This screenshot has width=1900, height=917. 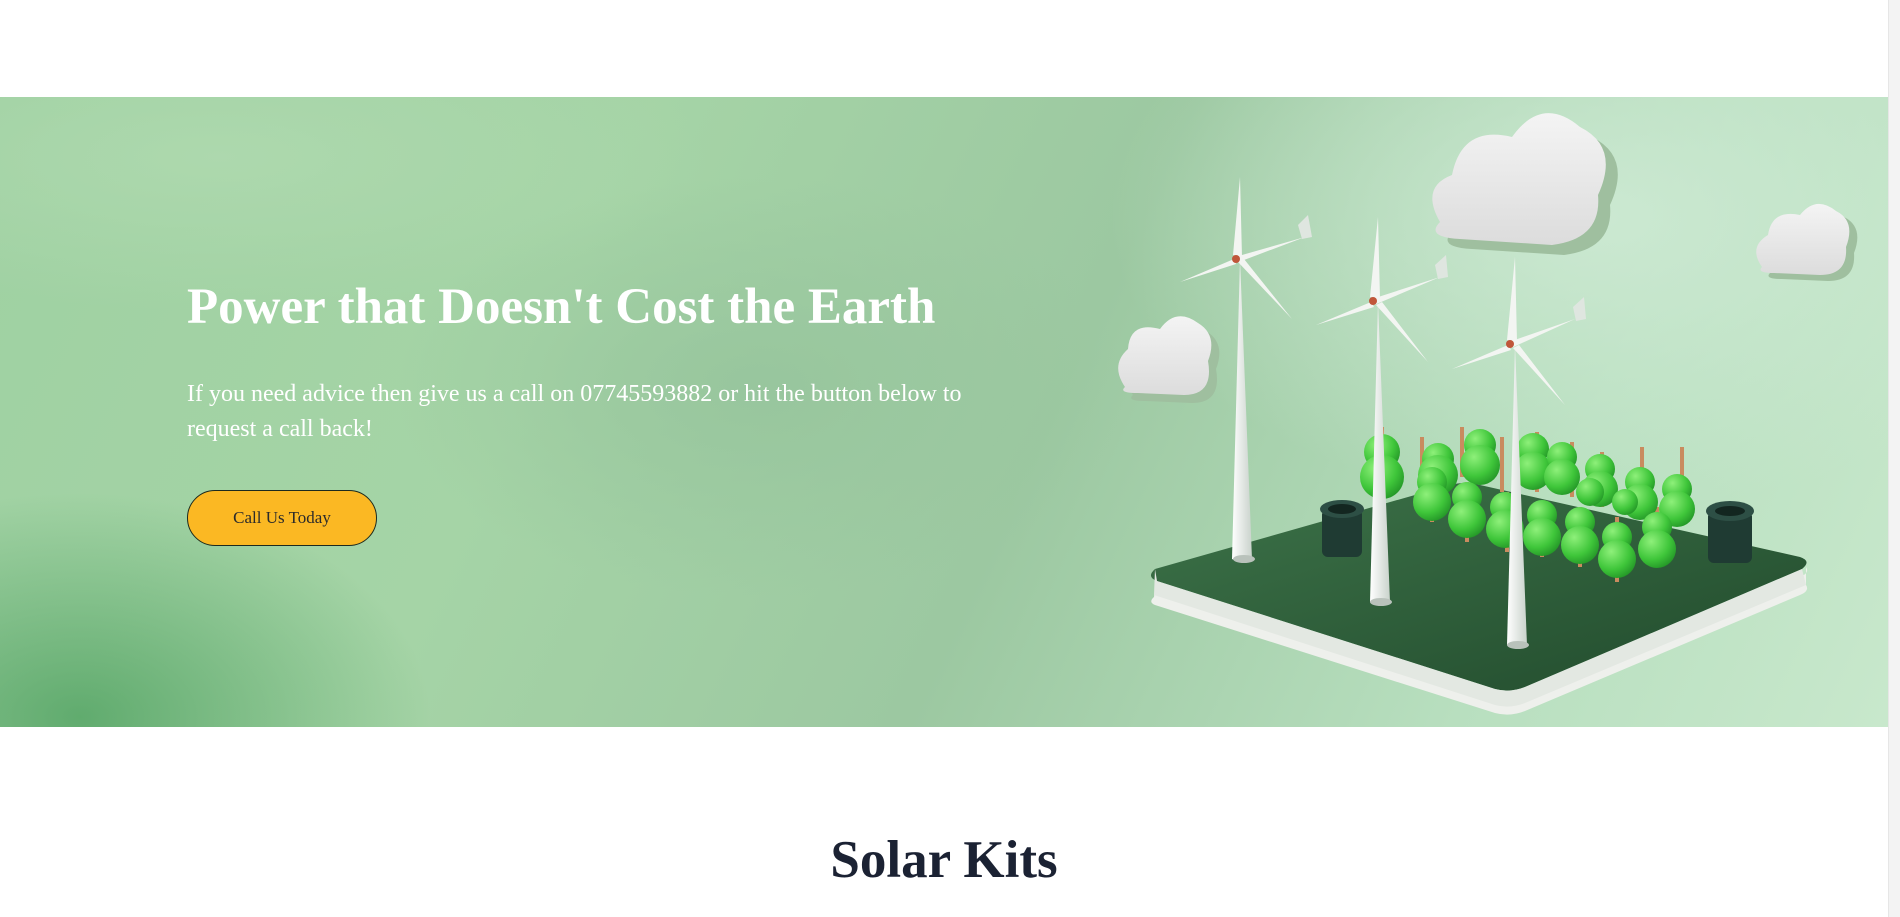 What do you see at coordinates (561, 307) in the screenshot?
I see `hero-title: Power that Doesn't Cost the Earth` at bounding box center [561, 307].